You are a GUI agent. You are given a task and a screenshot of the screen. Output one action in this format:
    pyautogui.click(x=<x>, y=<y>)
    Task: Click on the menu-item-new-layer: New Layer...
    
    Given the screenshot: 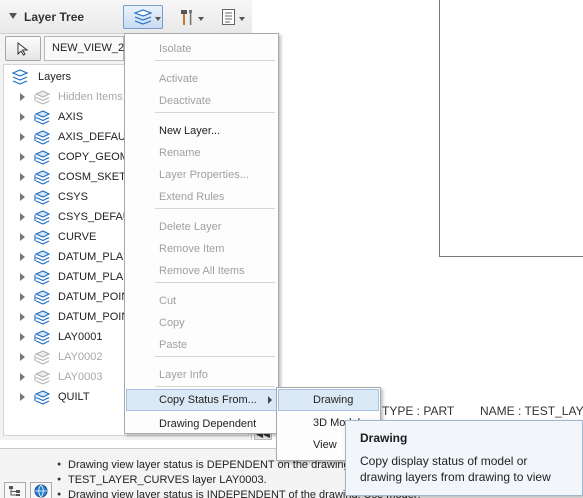 What is the action you would take?
    pyautogui.click(x=201, y=131)
    